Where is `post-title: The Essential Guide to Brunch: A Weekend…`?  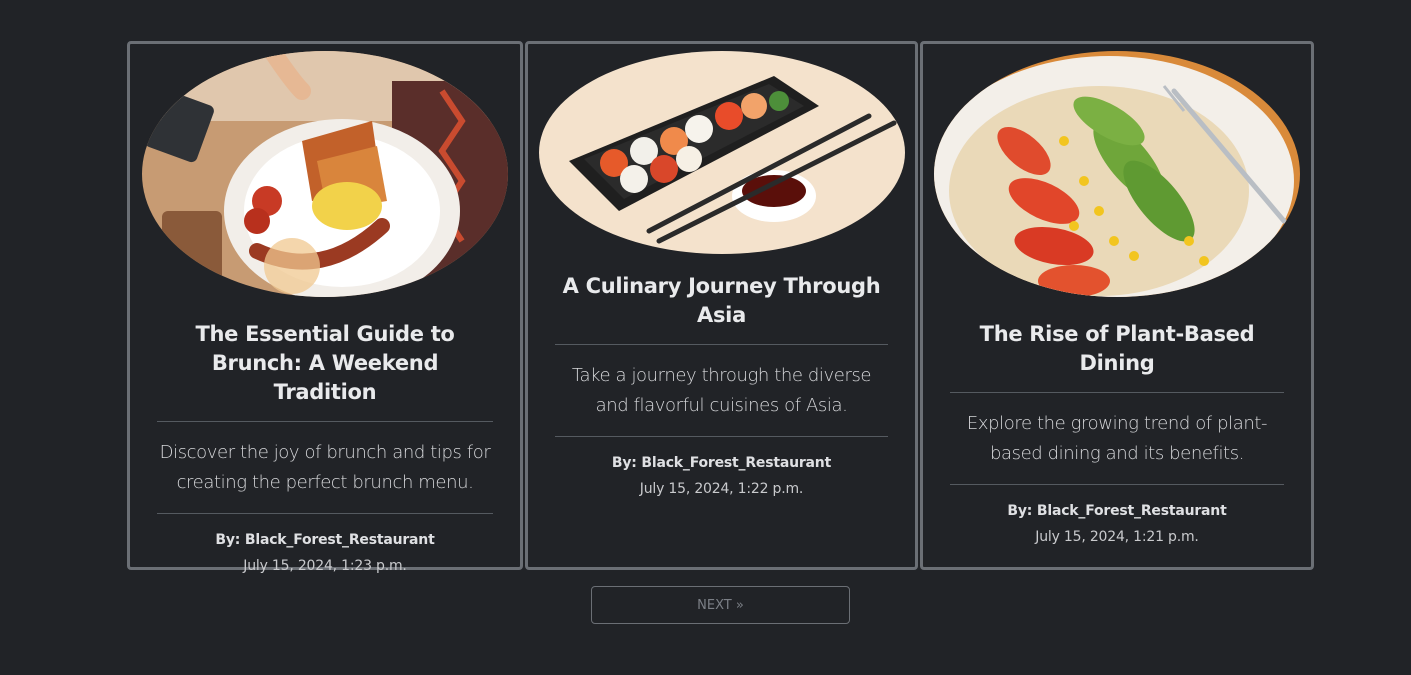
post-title: The Essential Guide to Brunch: A Weekend… is located at coordinates (325, 363).